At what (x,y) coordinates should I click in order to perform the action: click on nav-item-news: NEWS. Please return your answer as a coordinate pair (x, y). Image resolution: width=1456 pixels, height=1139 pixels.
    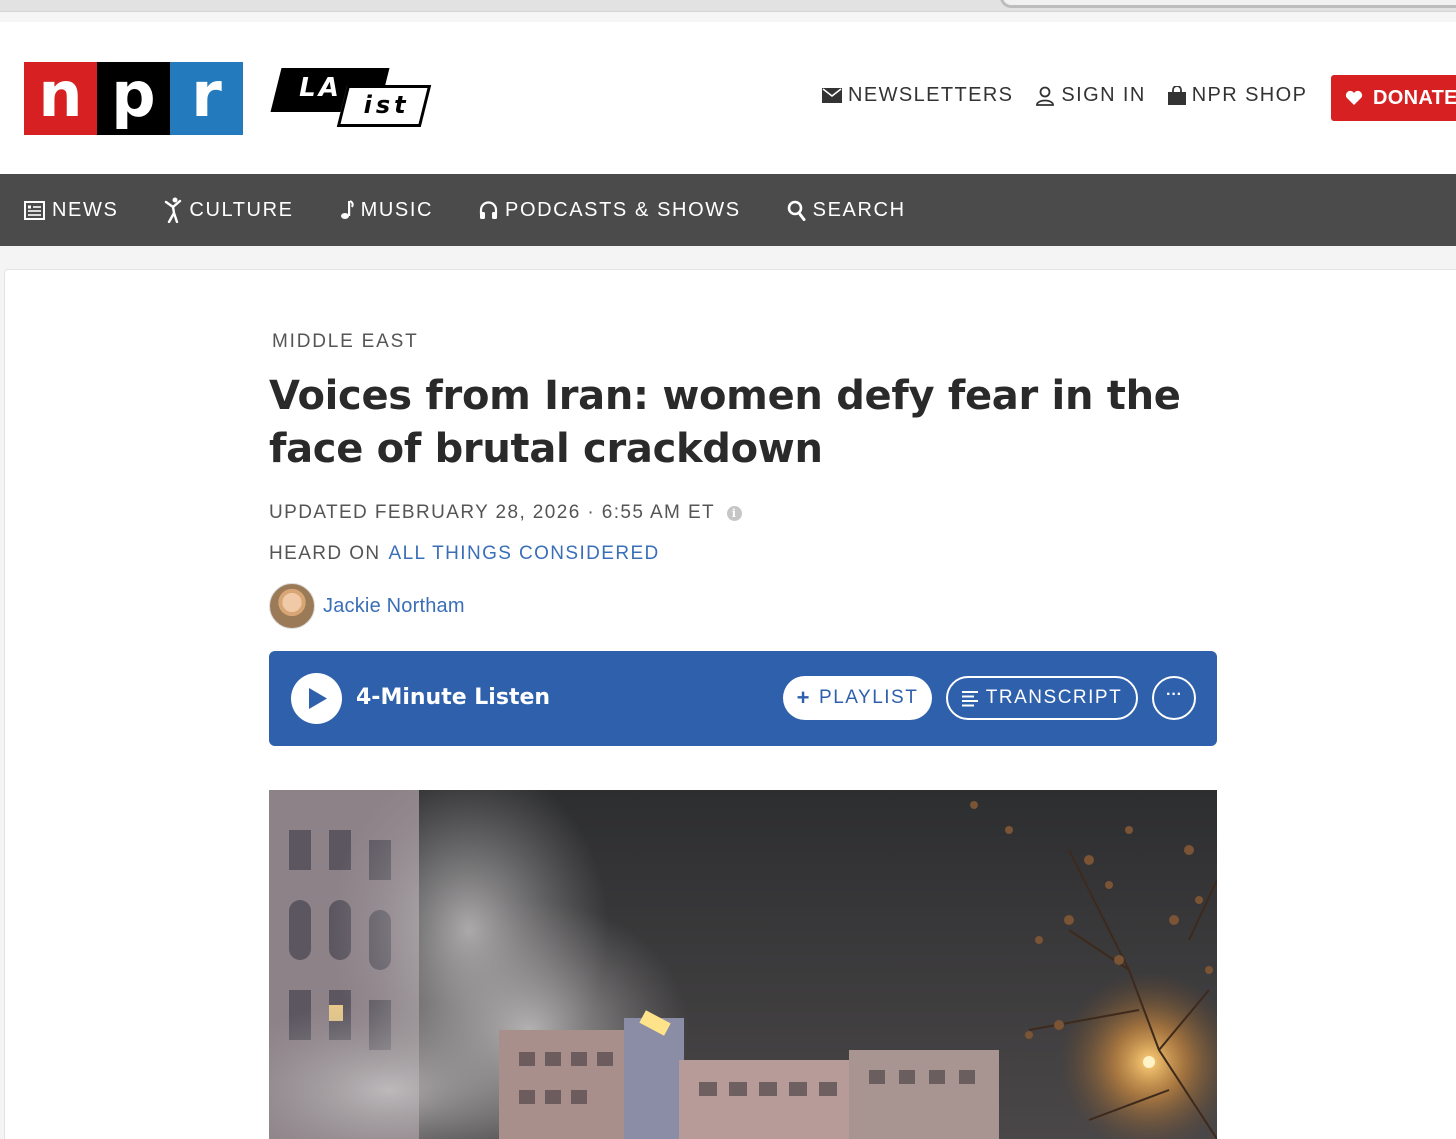
    Looking at the image, I should click on (71, 210).